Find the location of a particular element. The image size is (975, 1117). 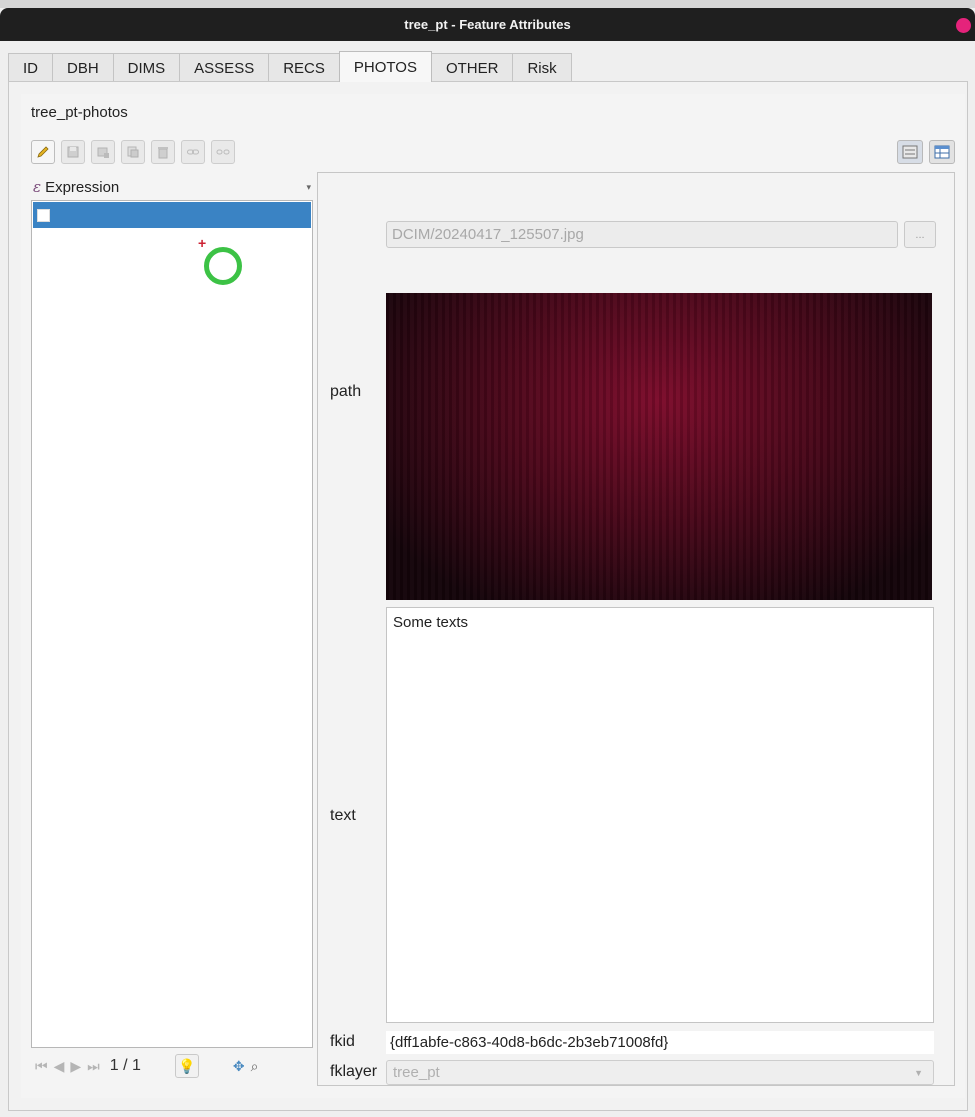

tab-dims: DIMS is located at coordinates (146, 67).